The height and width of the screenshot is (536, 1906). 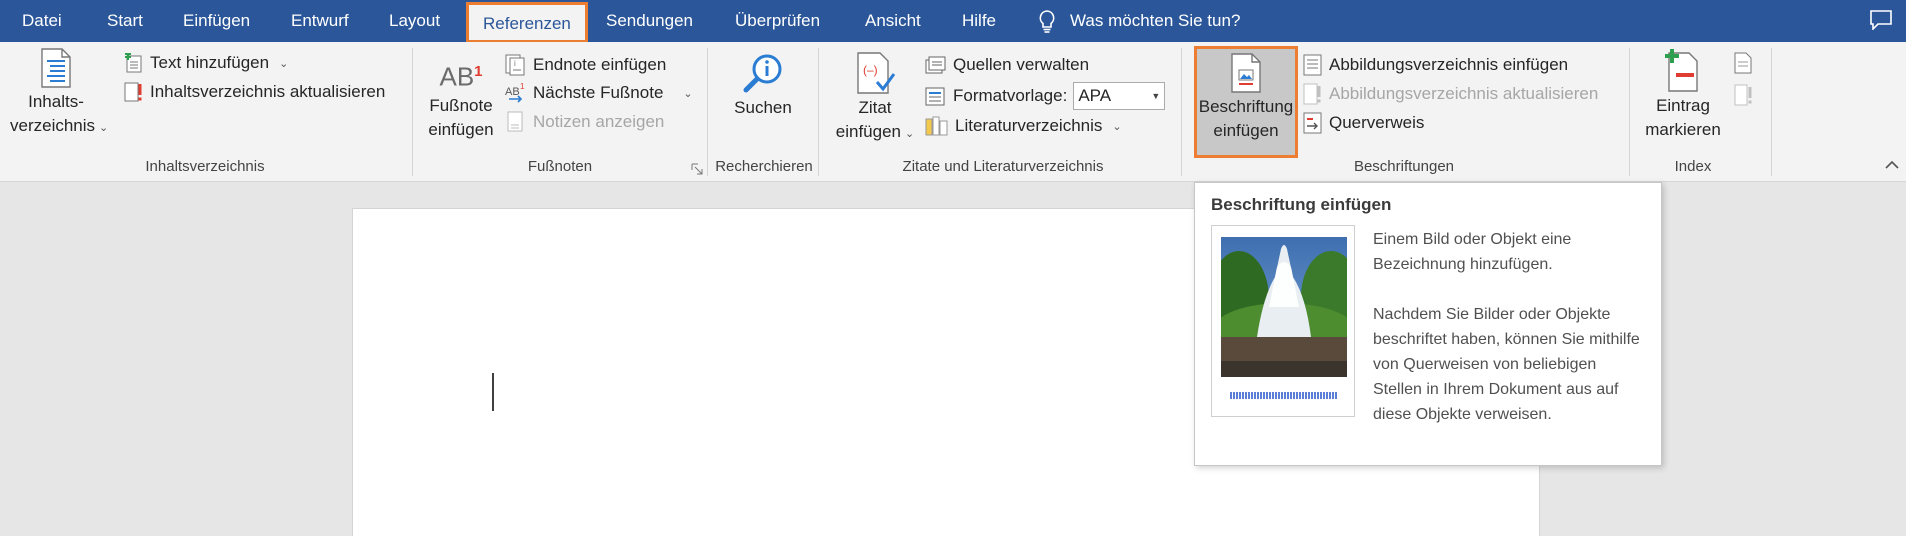 I want to click on group-label-toc: Inhaltsverzeichnis, so click(x=205, y=166).